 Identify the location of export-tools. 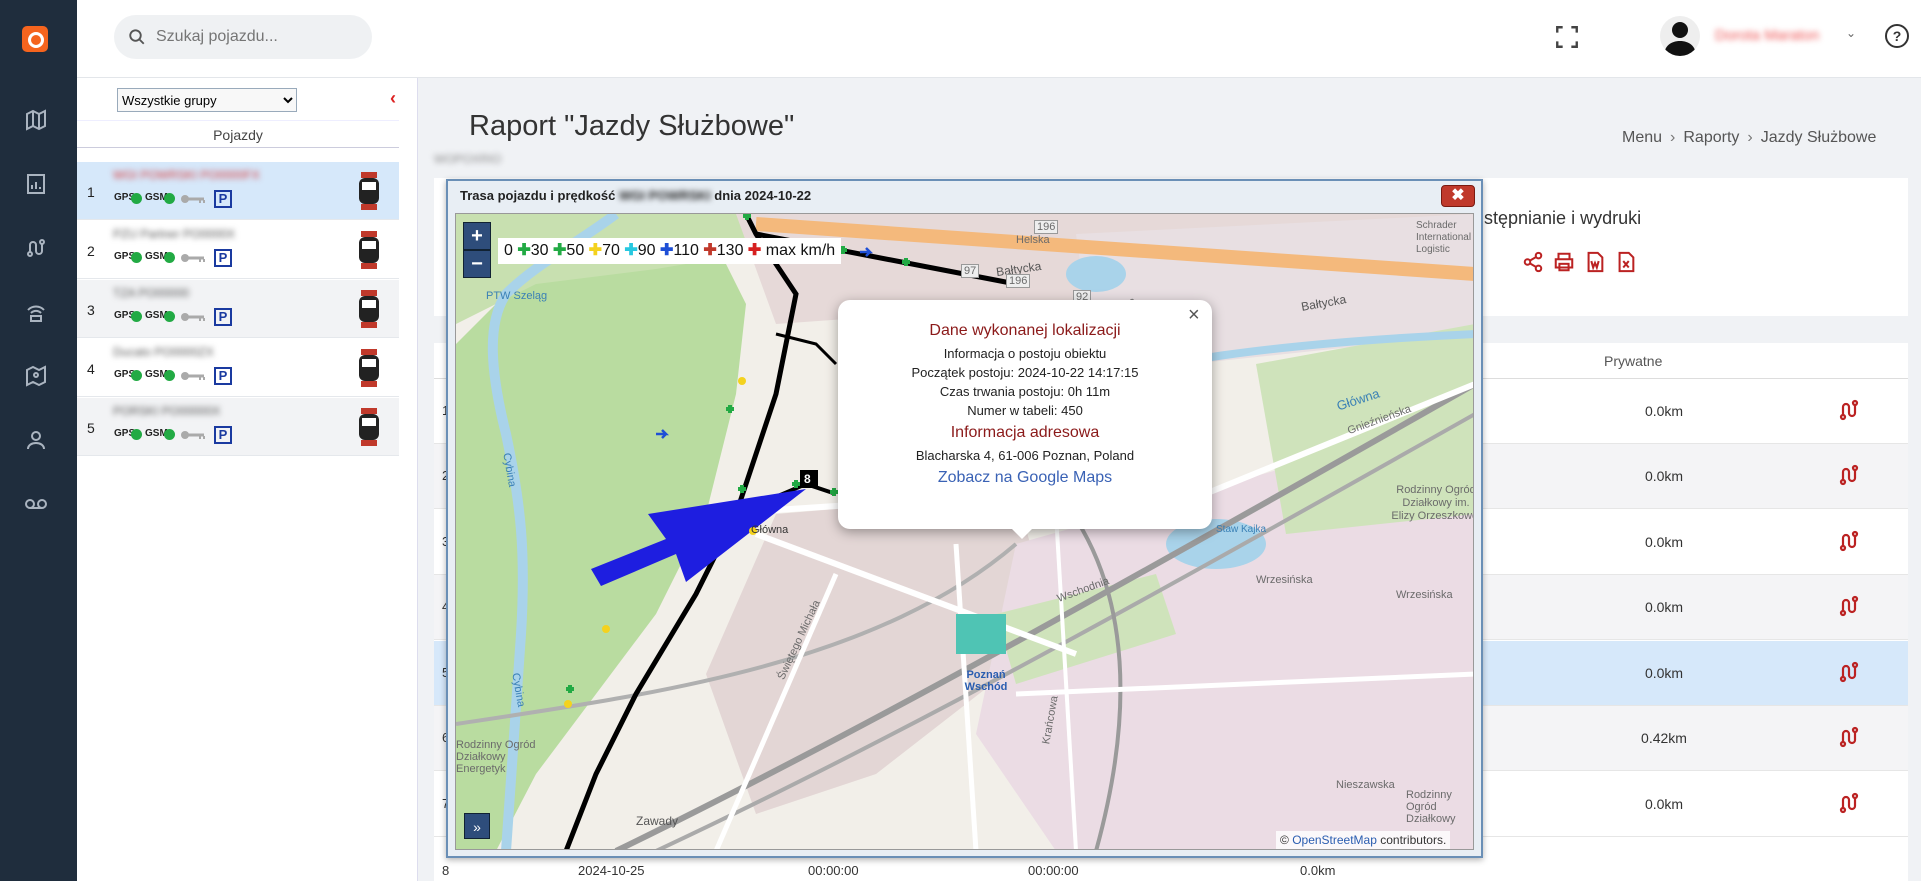
(1584, 264).